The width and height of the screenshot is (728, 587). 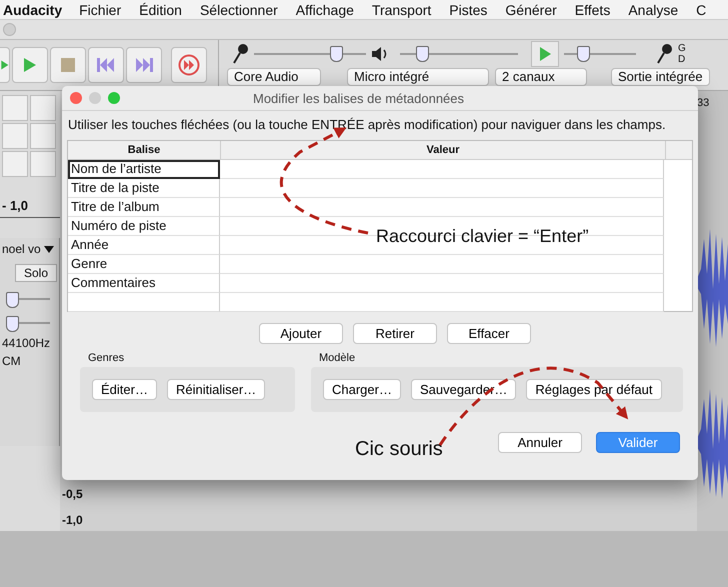 What do you see at coordinates (144, 245) in the screenshot?
I see `table-cell: Année` at bounding box center [144, 245].